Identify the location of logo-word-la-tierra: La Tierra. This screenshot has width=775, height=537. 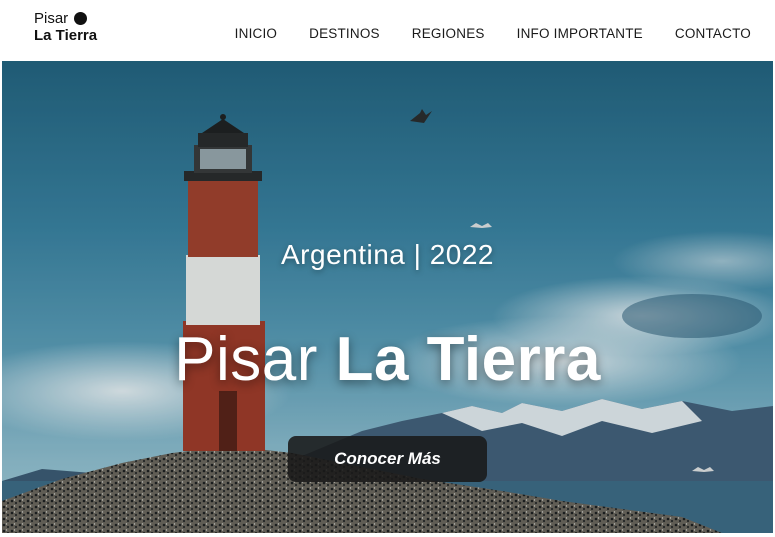
(66, 36).